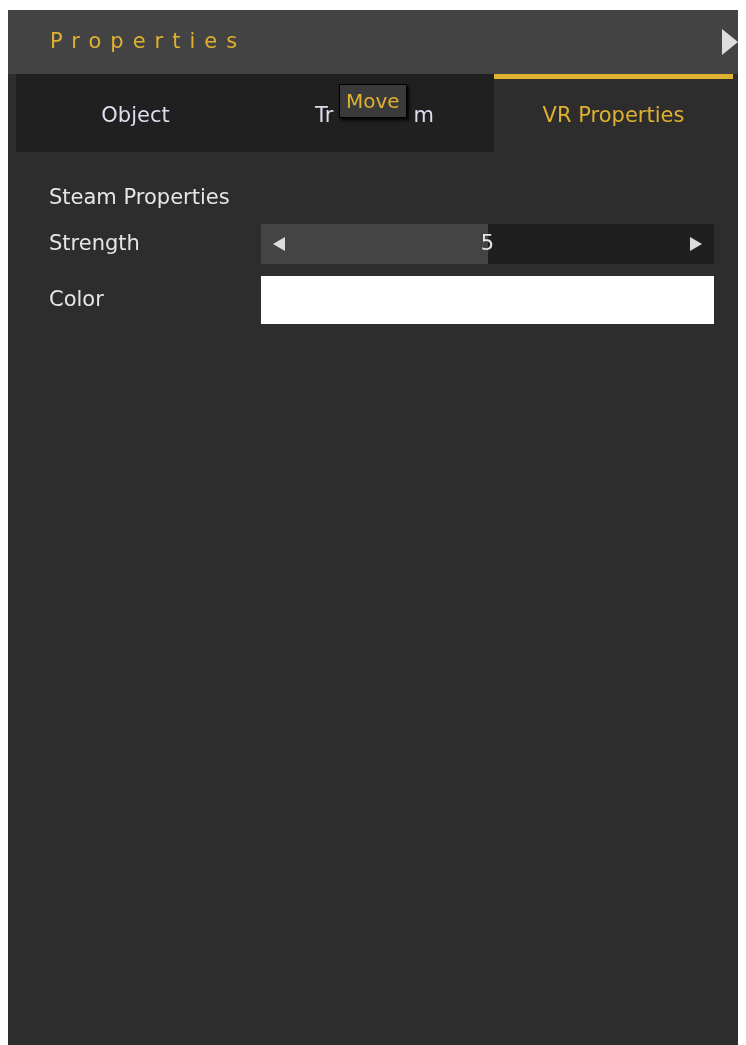 This screenshot has height=1045, width=746. Describe the element at coordinates (730, 42) in the screenshot. I see `expand-icon` at that location.